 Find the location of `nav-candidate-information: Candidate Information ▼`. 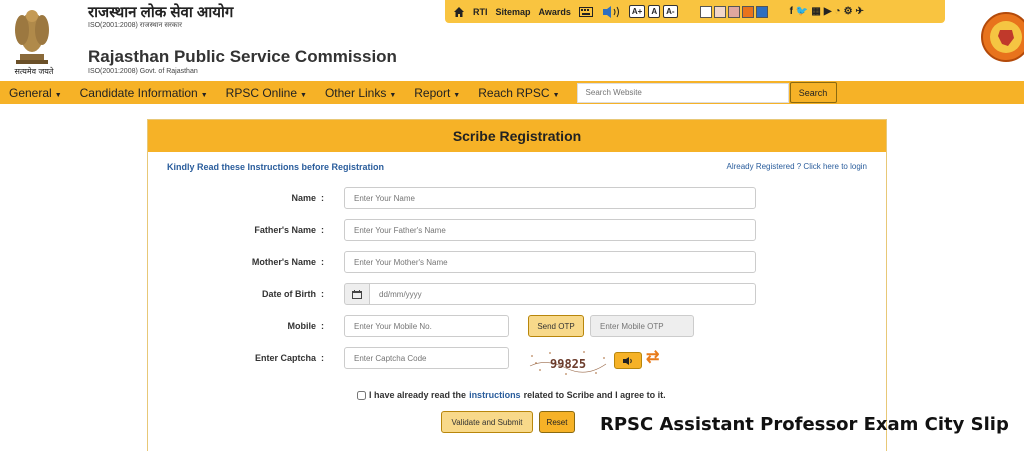

nav-candidate-information: Candidate Information ▼ is located at coordinates (144, 93).